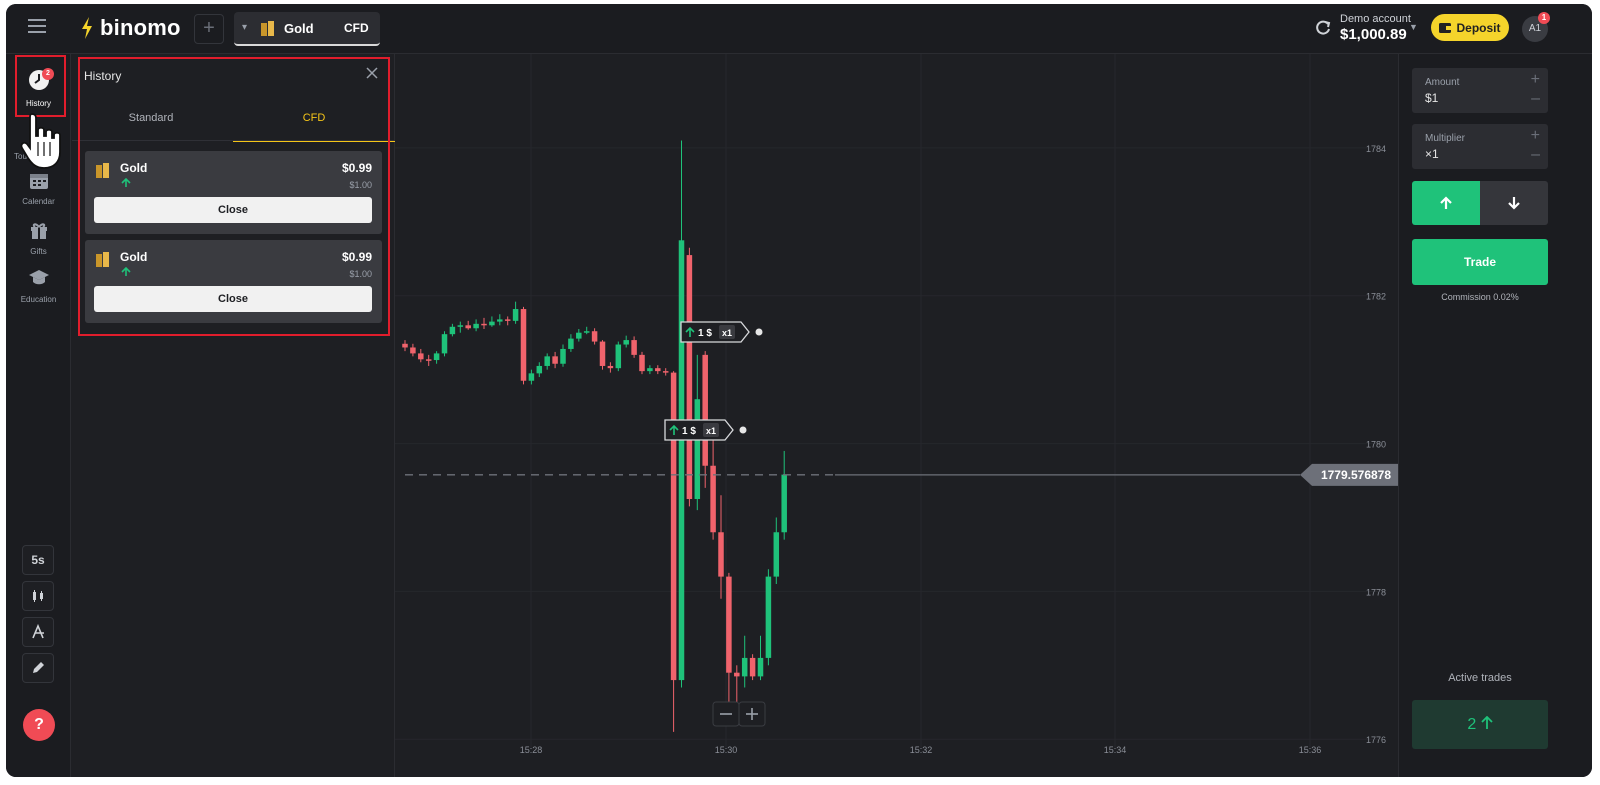 This screenshot has width=1600, height=785. I want to click on account-label: Demo account, so click(1375, 19).